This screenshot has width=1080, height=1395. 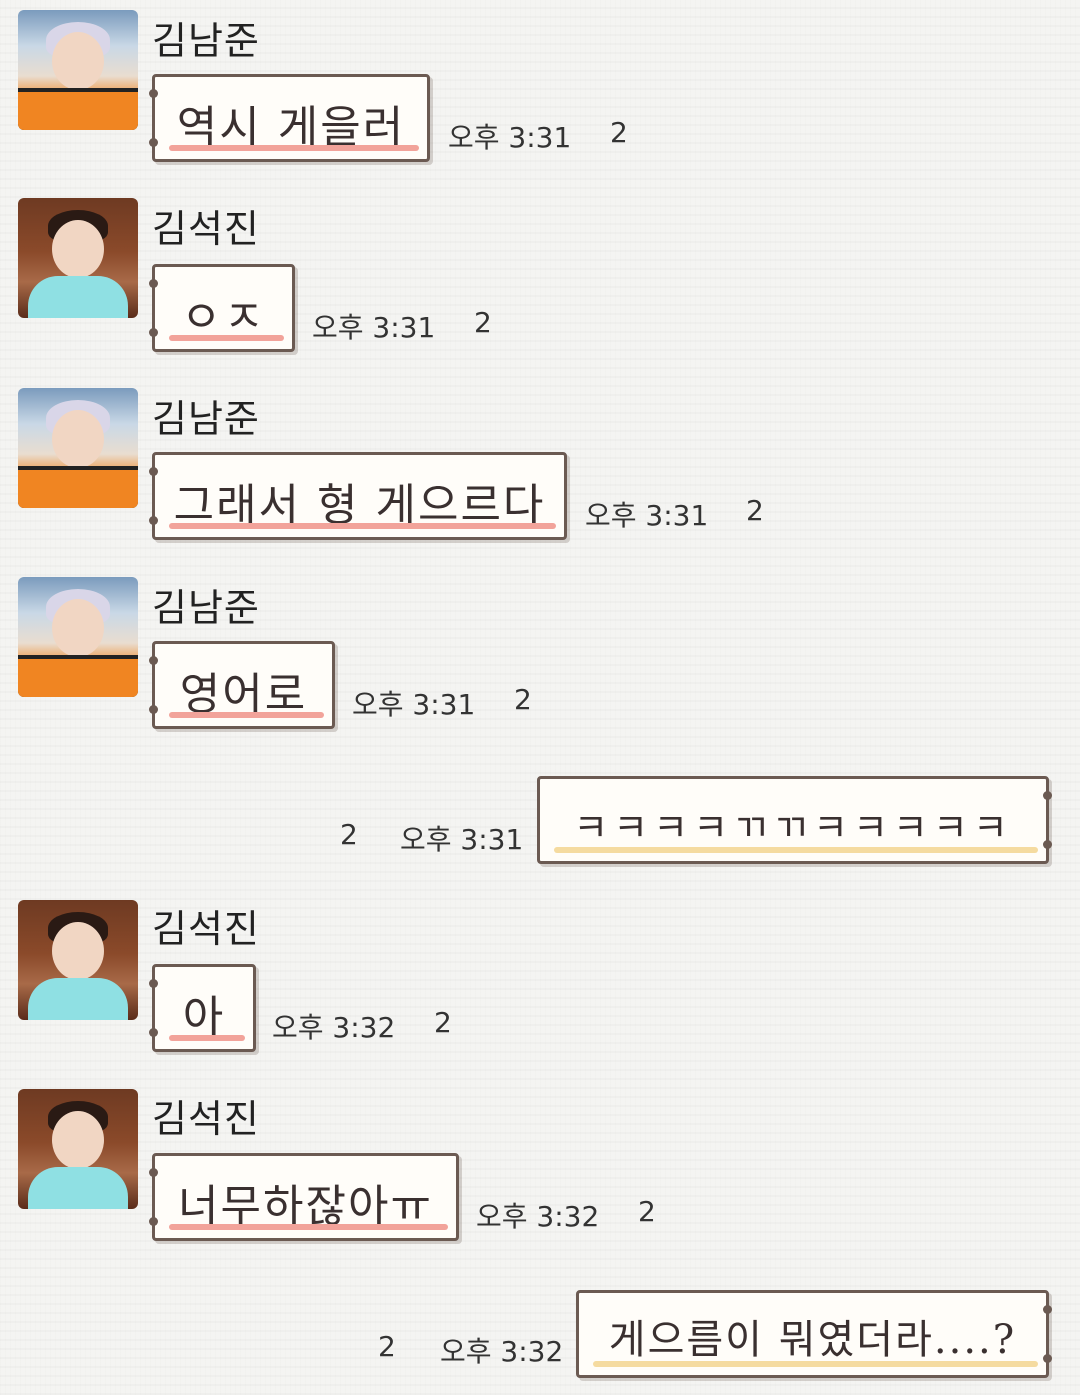 I want to click on message-bubble: ㅇㅈ, so click(x=222, y=308).